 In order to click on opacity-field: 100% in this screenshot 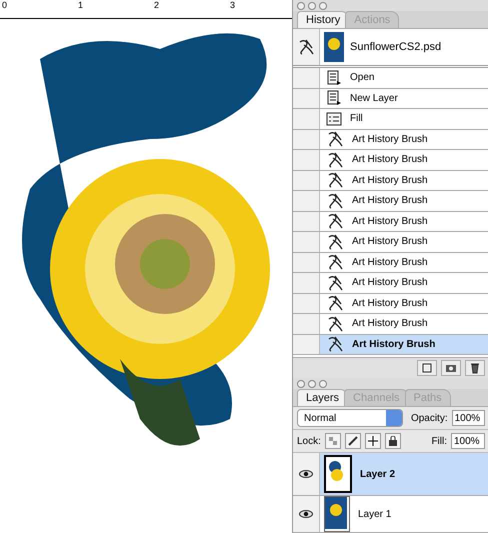, I will do `click(468, 418)`.